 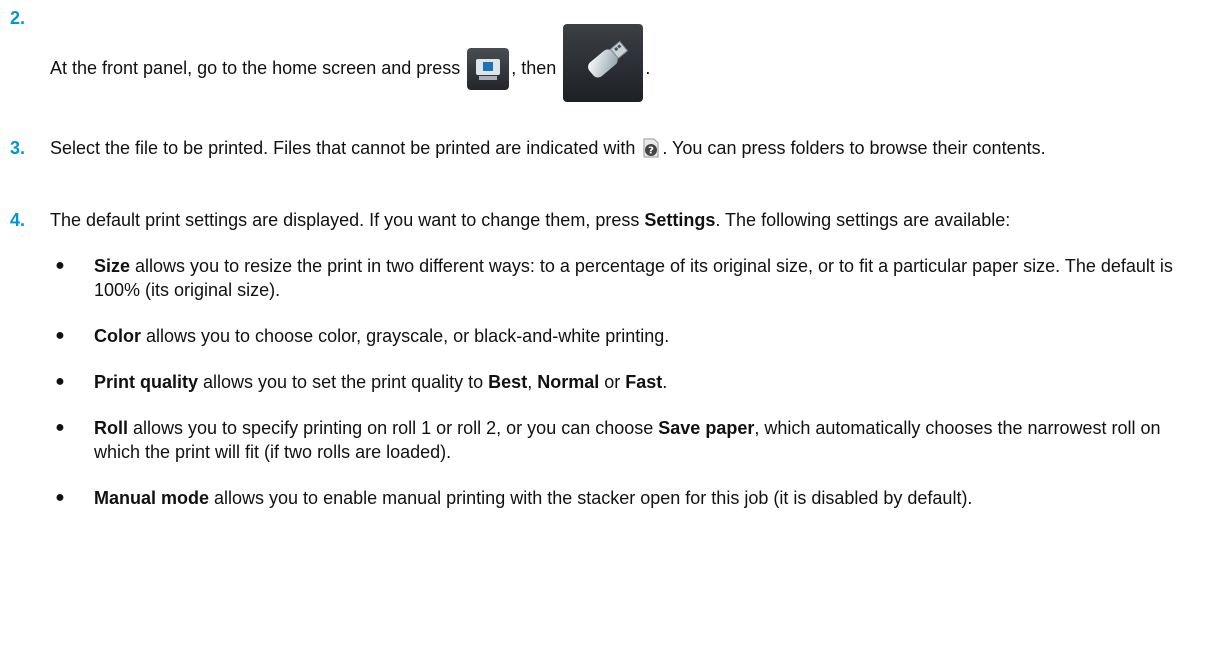 I want to click on setting-desc: allows you to set the print quality to, so click(x=343, y=382).